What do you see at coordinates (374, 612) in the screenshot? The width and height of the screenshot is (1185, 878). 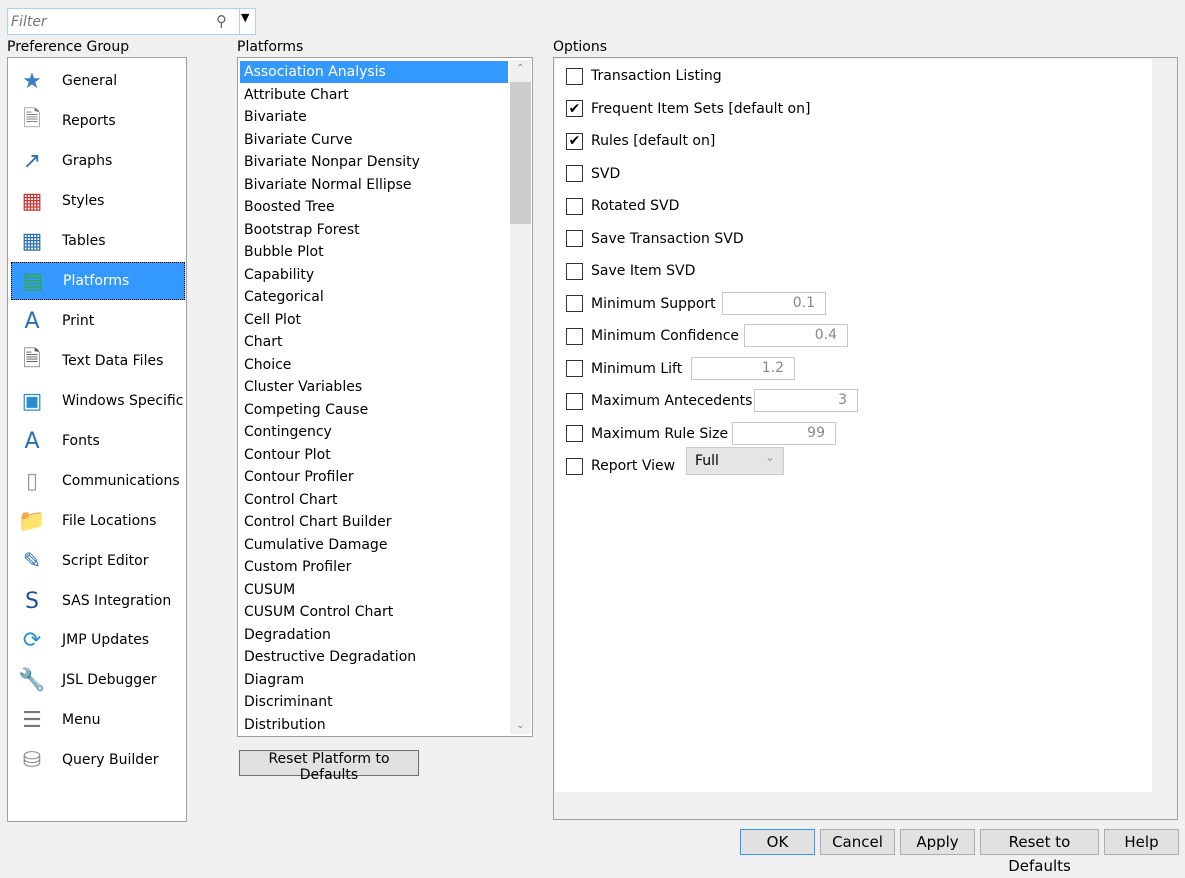 I see `platform-item: CUSUM Control Chart` at bounding box center [374, 612].